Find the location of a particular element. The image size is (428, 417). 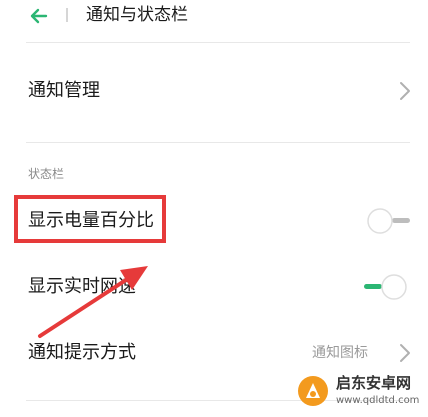

highlight-box is located at coordinates (90, 219).